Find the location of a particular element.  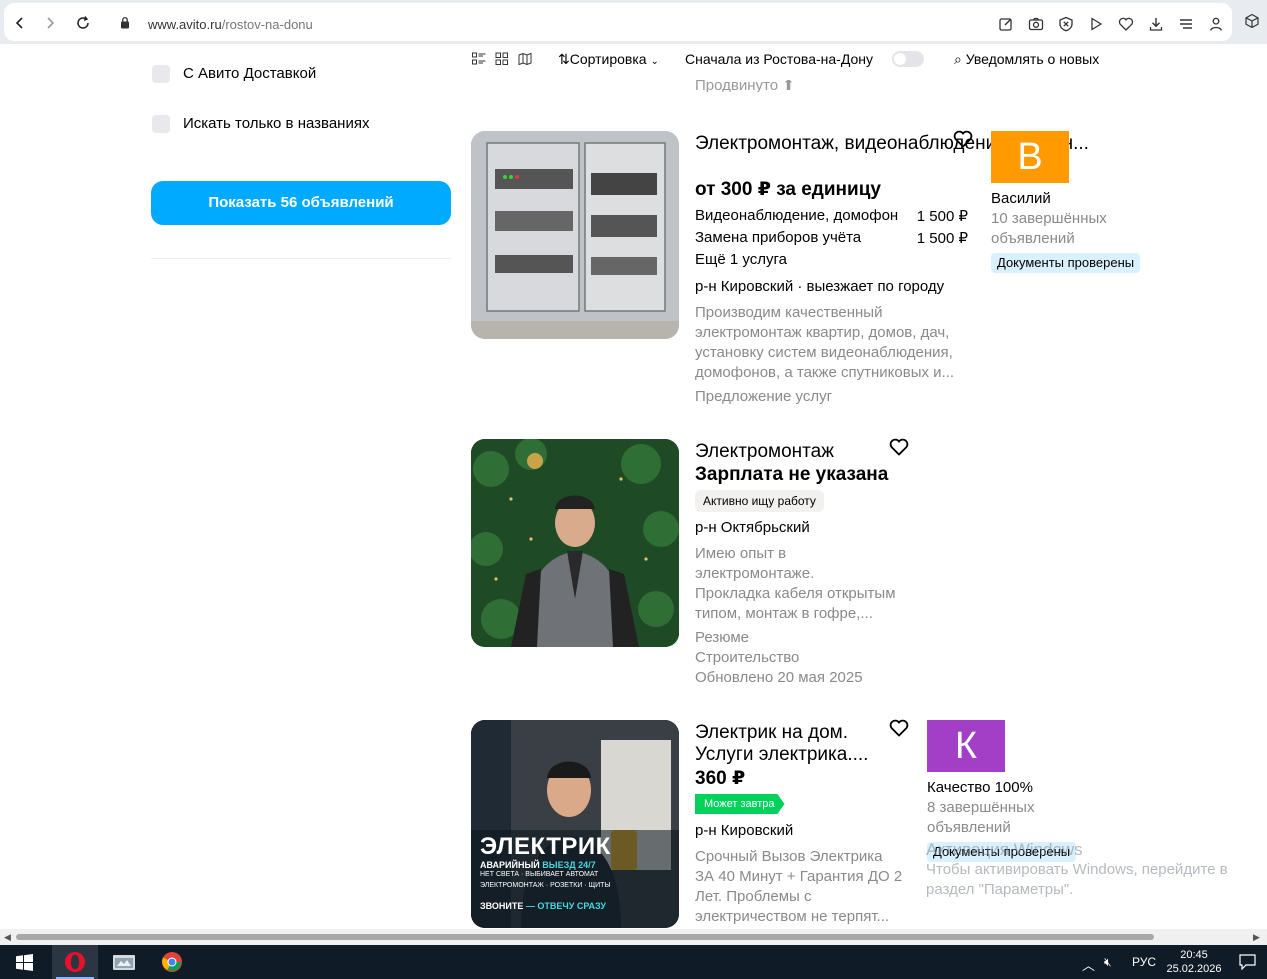

listing-3-favorite-icon is located at coordinates (899, 728).